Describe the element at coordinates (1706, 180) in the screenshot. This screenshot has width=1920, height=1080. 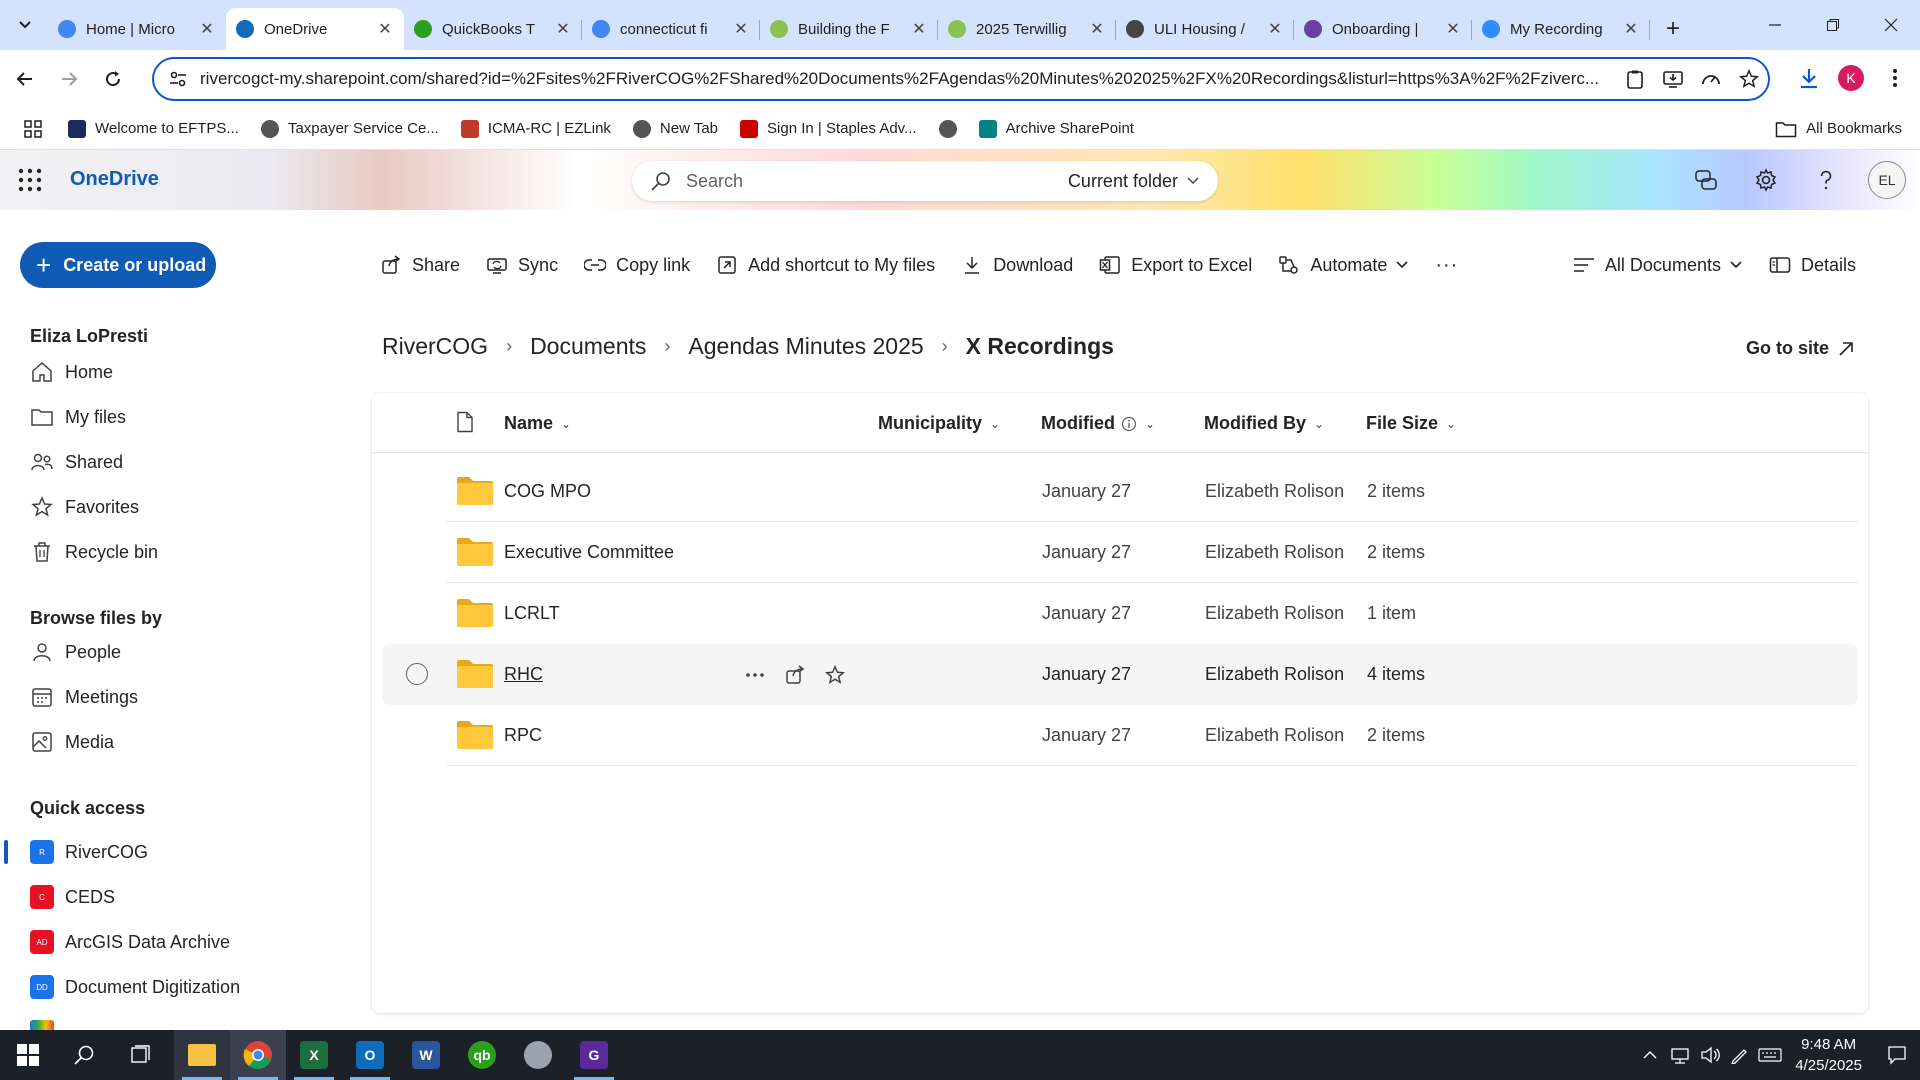
I see `copilot-button` at that location.